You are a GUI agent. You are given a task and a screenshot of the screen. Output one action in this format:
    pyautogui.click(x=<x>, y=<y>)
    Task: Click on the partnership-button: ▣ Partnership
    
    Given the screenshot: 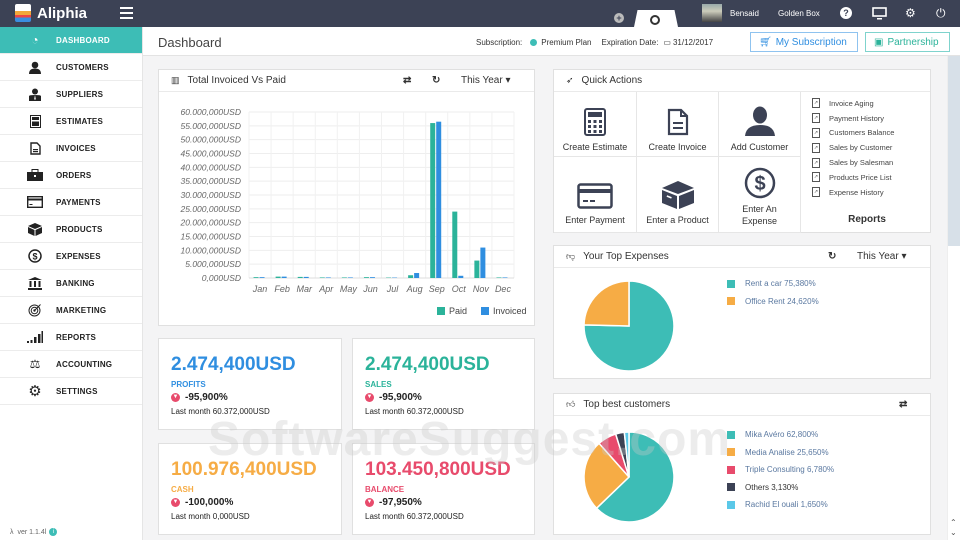 What is the action you would take?
    pyautogui.click(x=907, y=42)
    